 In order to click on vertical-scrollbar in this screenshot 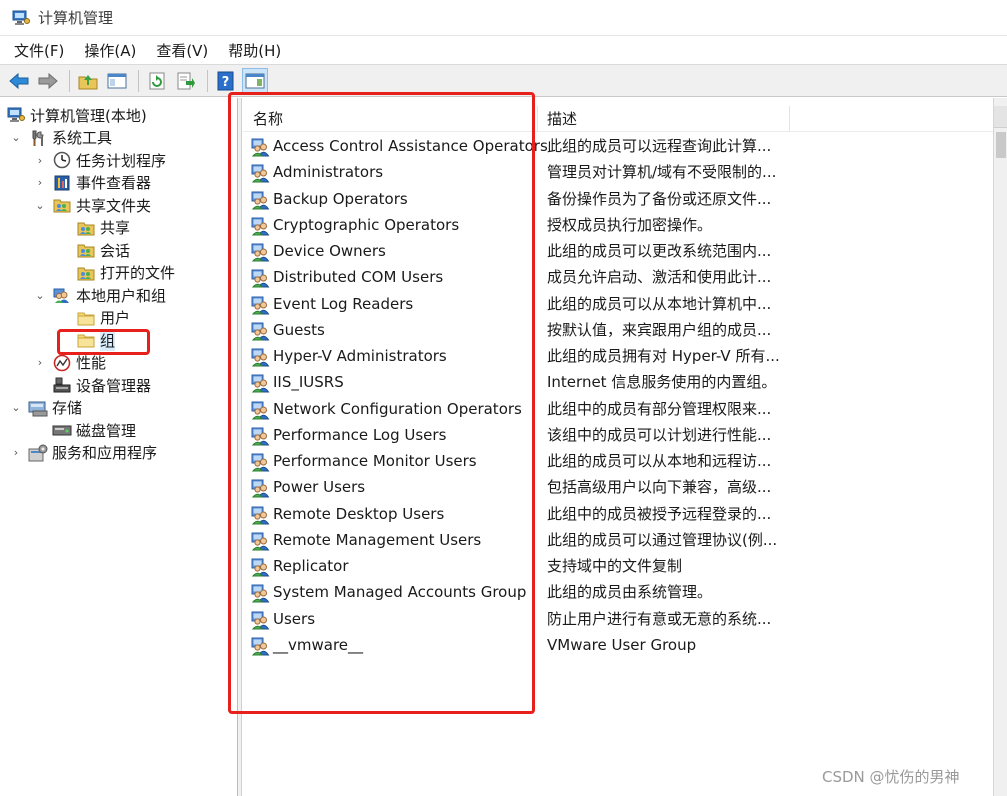, I will do `click(1000, 447)`.